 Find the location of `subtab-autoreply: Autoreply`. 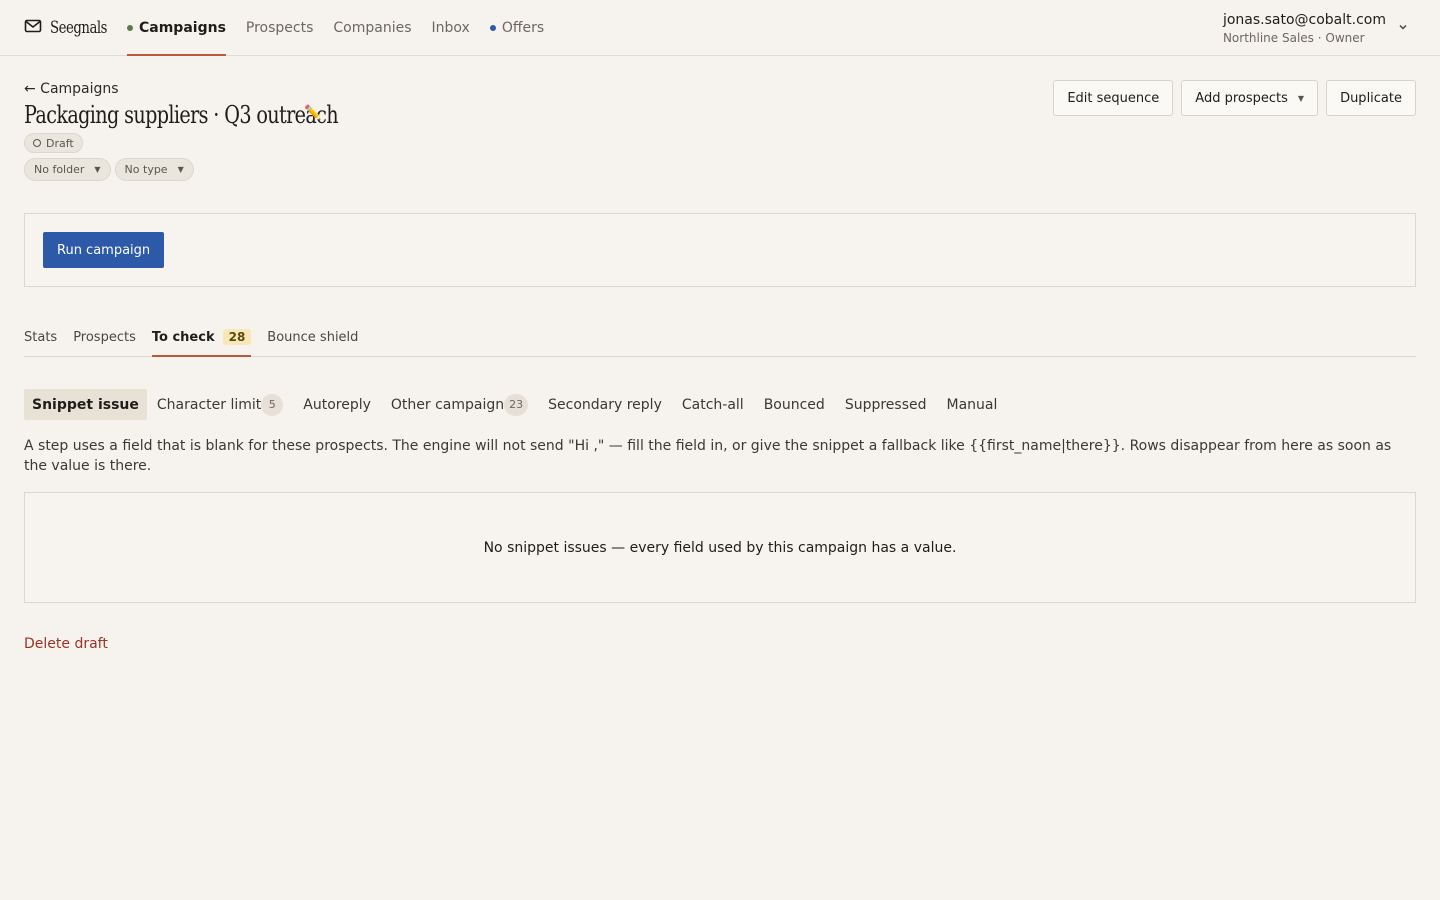

subtab-autoreply: Autoreply is located at coordinates (337, 404).